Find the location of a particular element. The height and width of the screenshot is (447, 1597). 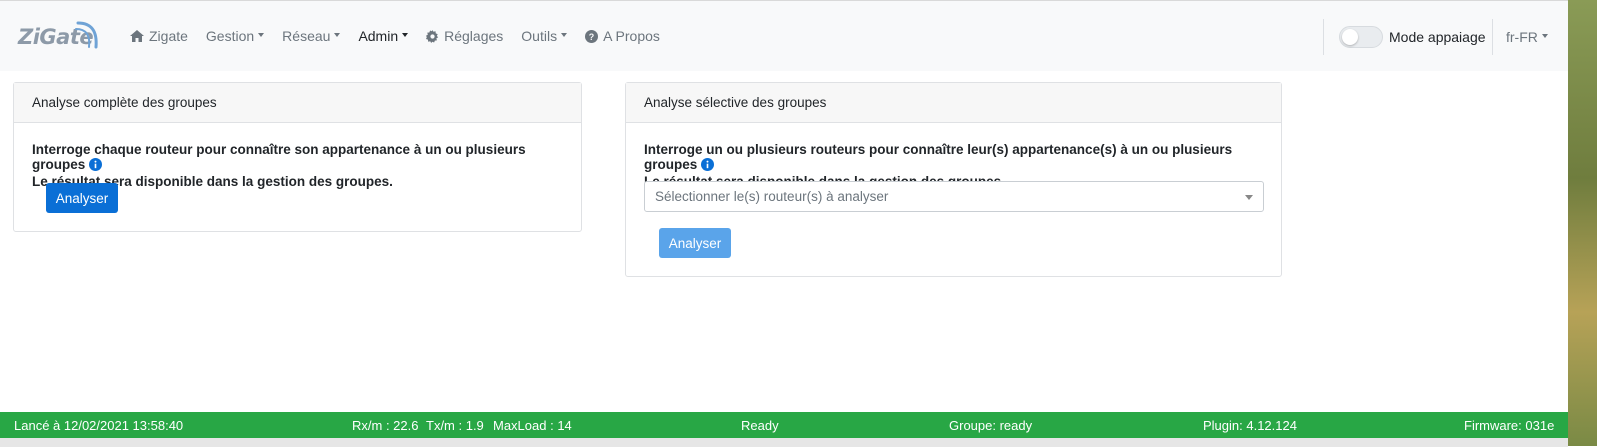

nav-item-admin: Admin is located at coordinates (383, 36).